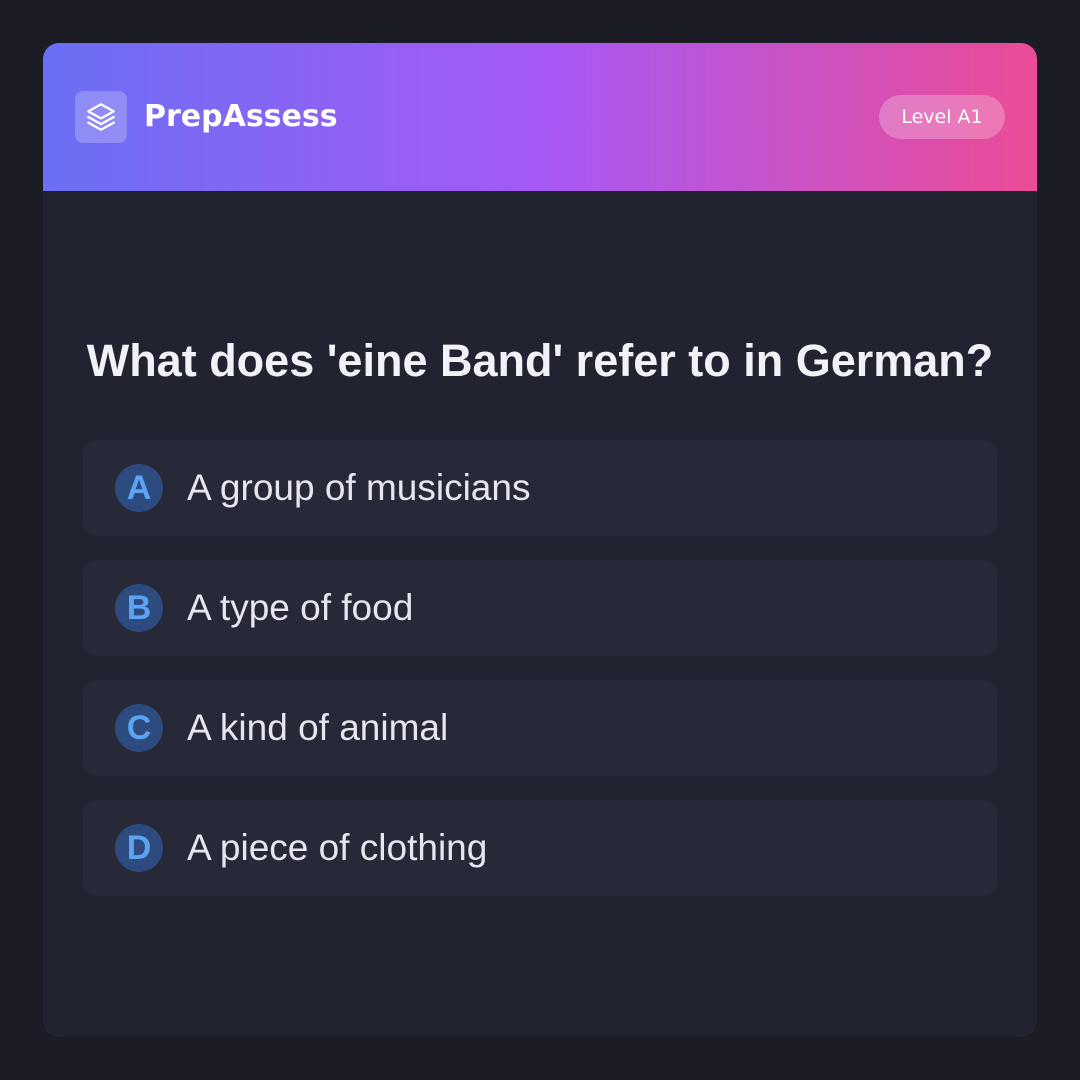 This screenshot has height=1080, width=1080. Describe the element at coordinates (942, 117) in the screenshot. I see `level-badge: Level A1` at that location.